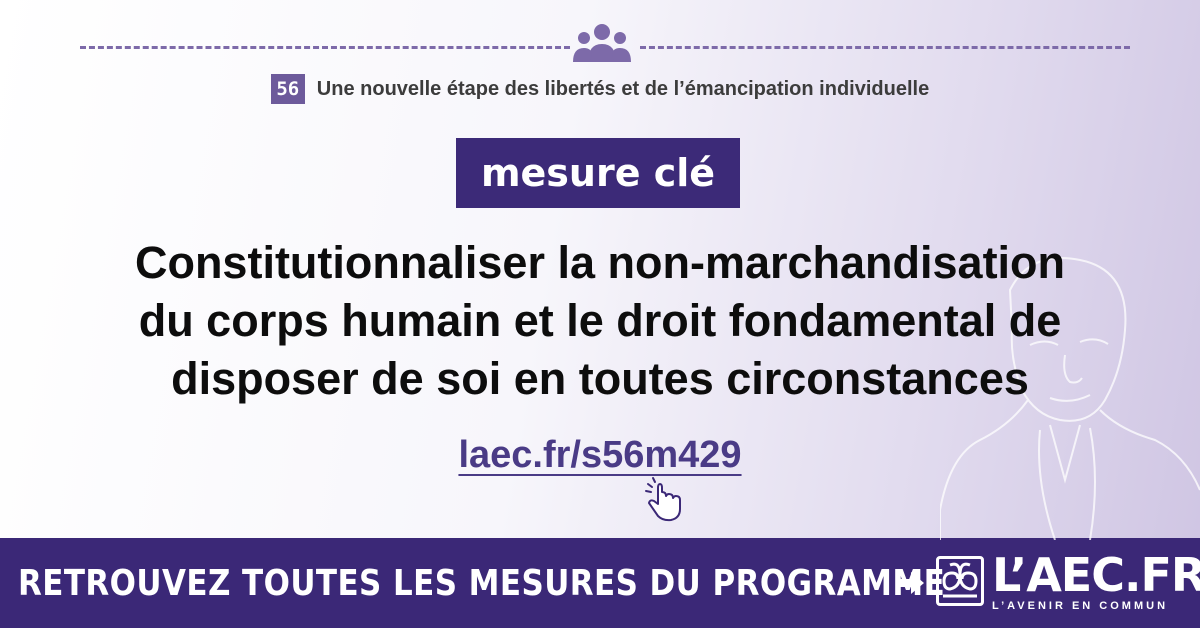 This screenshot has height=628, width=1200. I want to click on short-link-container: laec.fr/s56m429, so click(600, 455).